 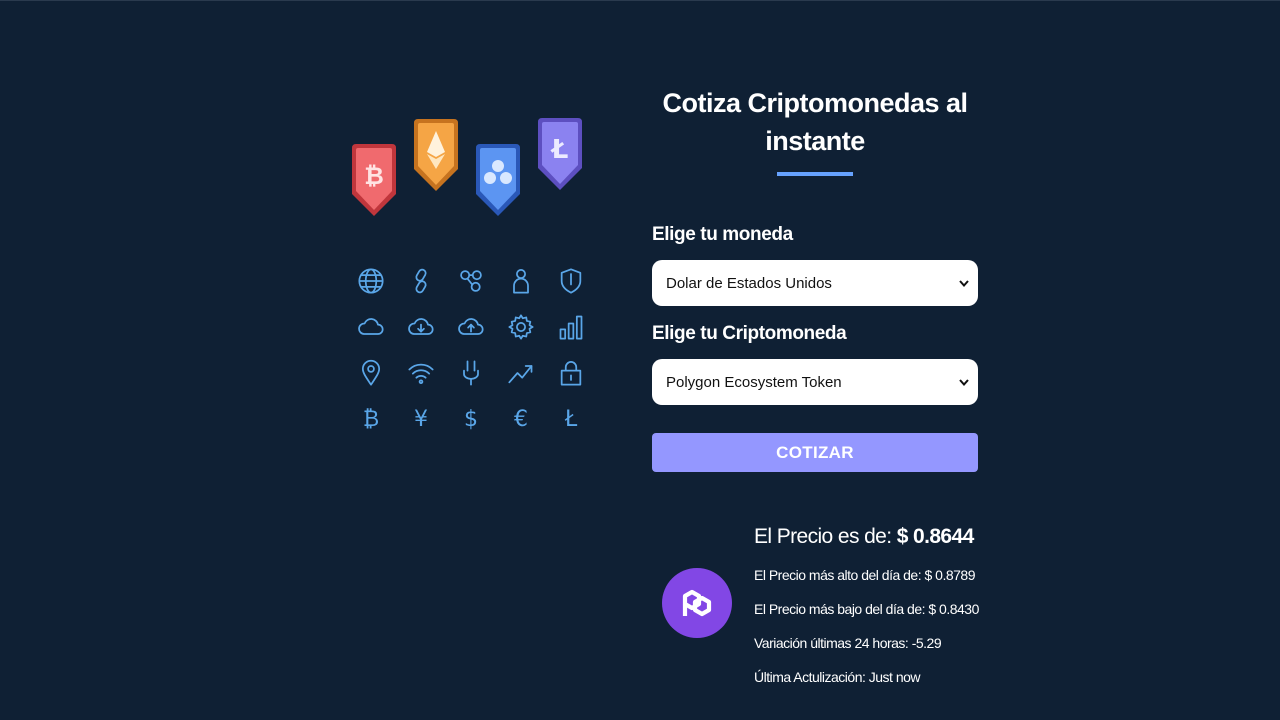 I want to click on crypto-illustration: ₿ Ł ₿ ¥ $ € Ł, so click(x=470, y=275).